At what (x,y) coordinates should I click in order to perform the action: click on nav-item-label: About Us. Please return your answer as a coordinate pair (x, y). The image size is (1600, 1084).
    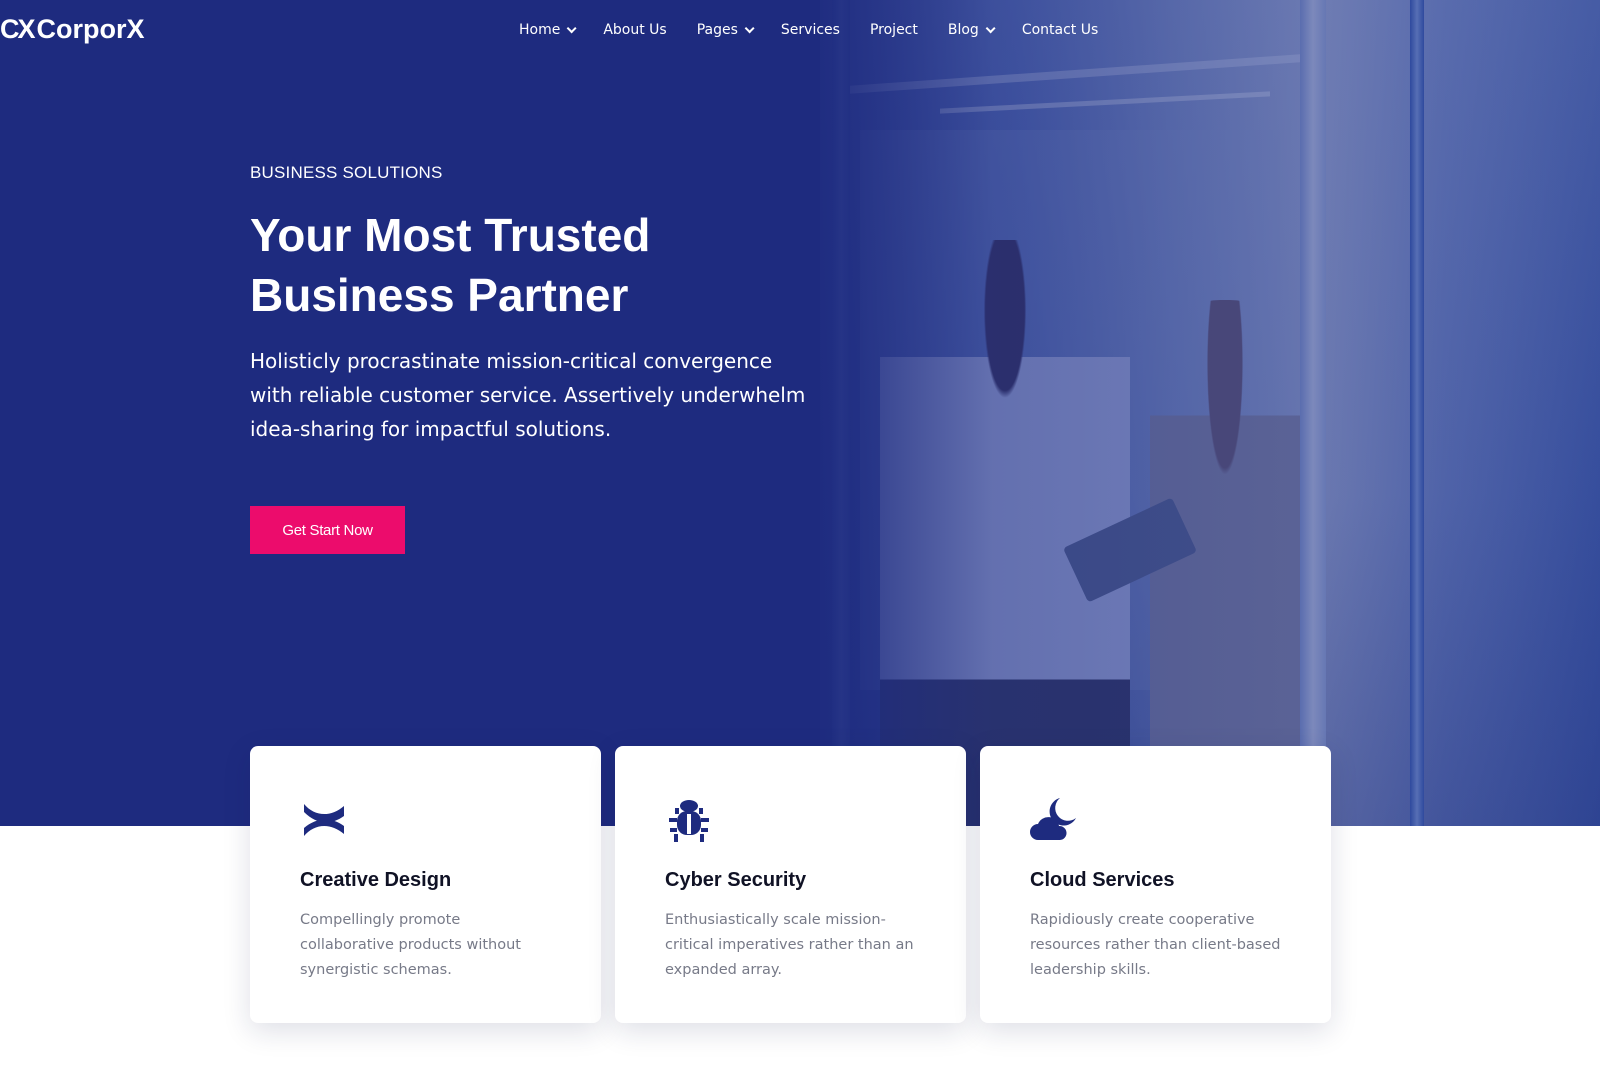
    Looking at the image, I should click on (635, 30).